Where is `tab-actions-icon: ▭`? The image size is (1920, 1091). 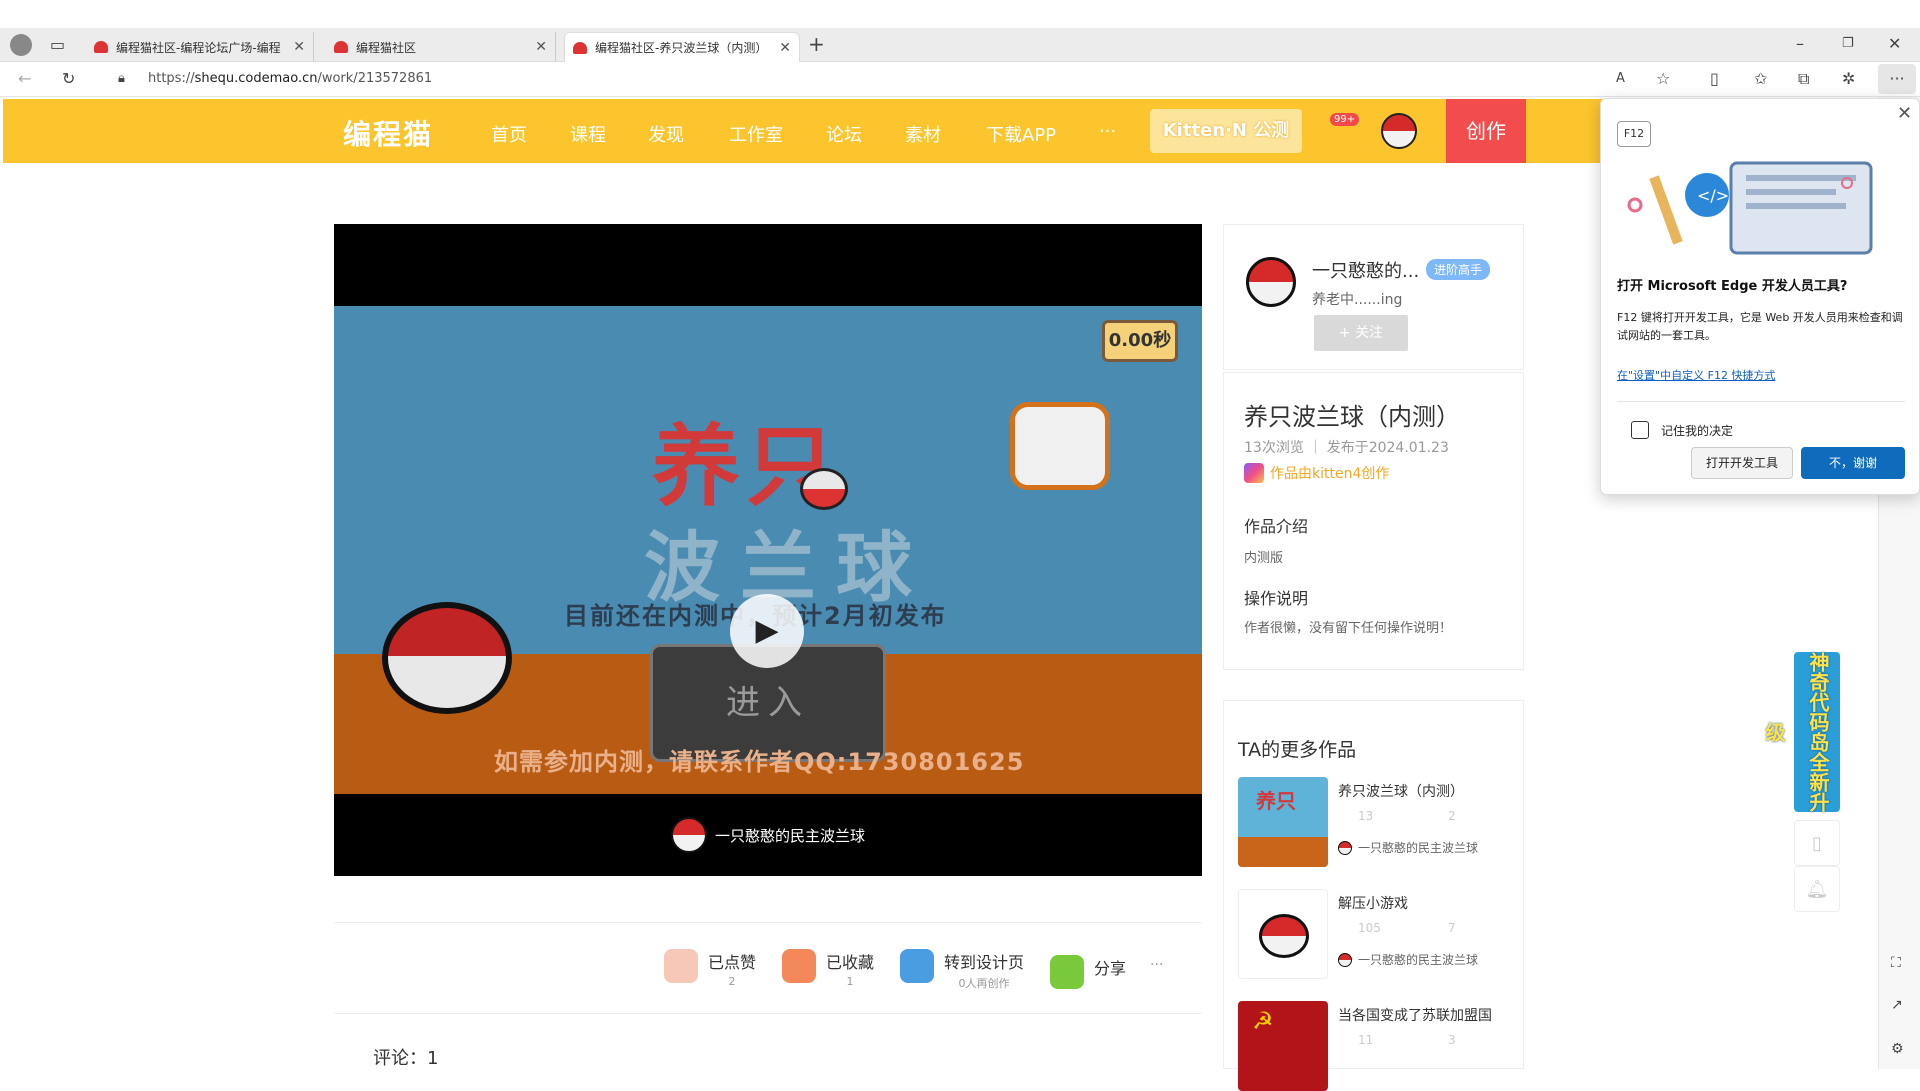
tab-actions-icon: ▭ is located at coordinates (57, 45).